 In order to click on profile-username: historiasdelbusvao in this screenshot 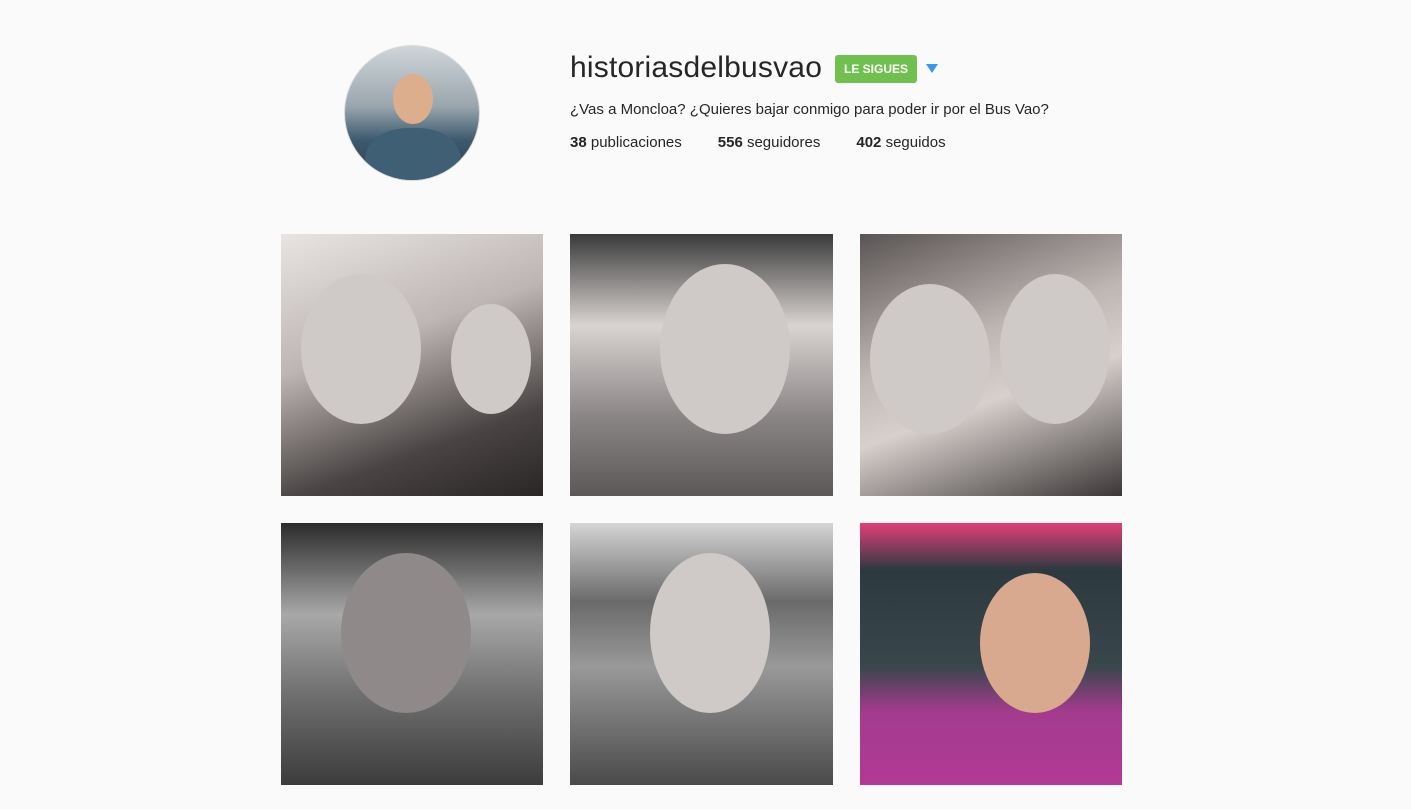, I will do `click(696, 67)`.